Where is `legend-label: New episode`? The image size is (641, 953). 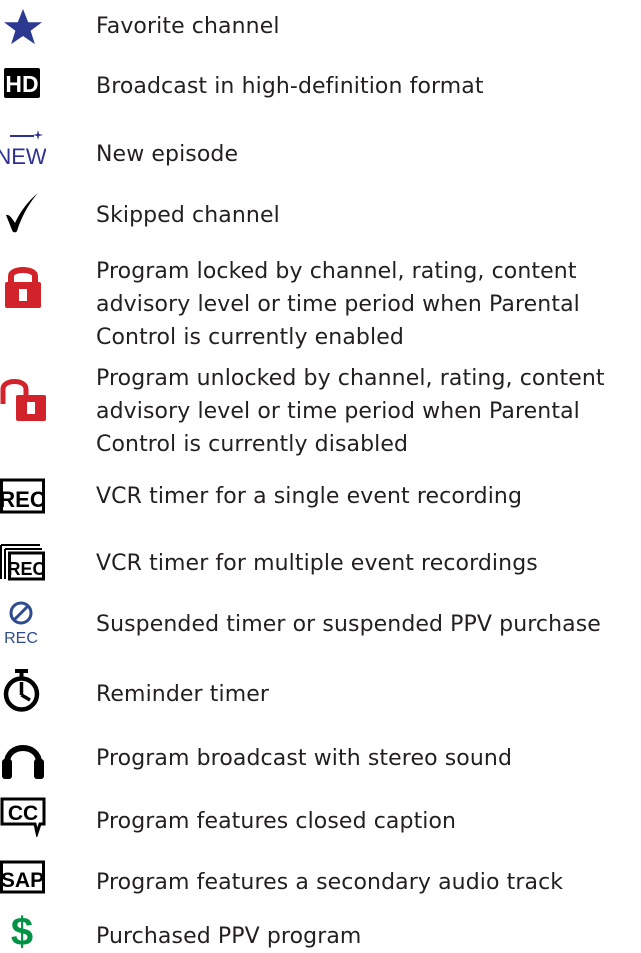
legend-label: New episode is located at coordinates (167, 154).